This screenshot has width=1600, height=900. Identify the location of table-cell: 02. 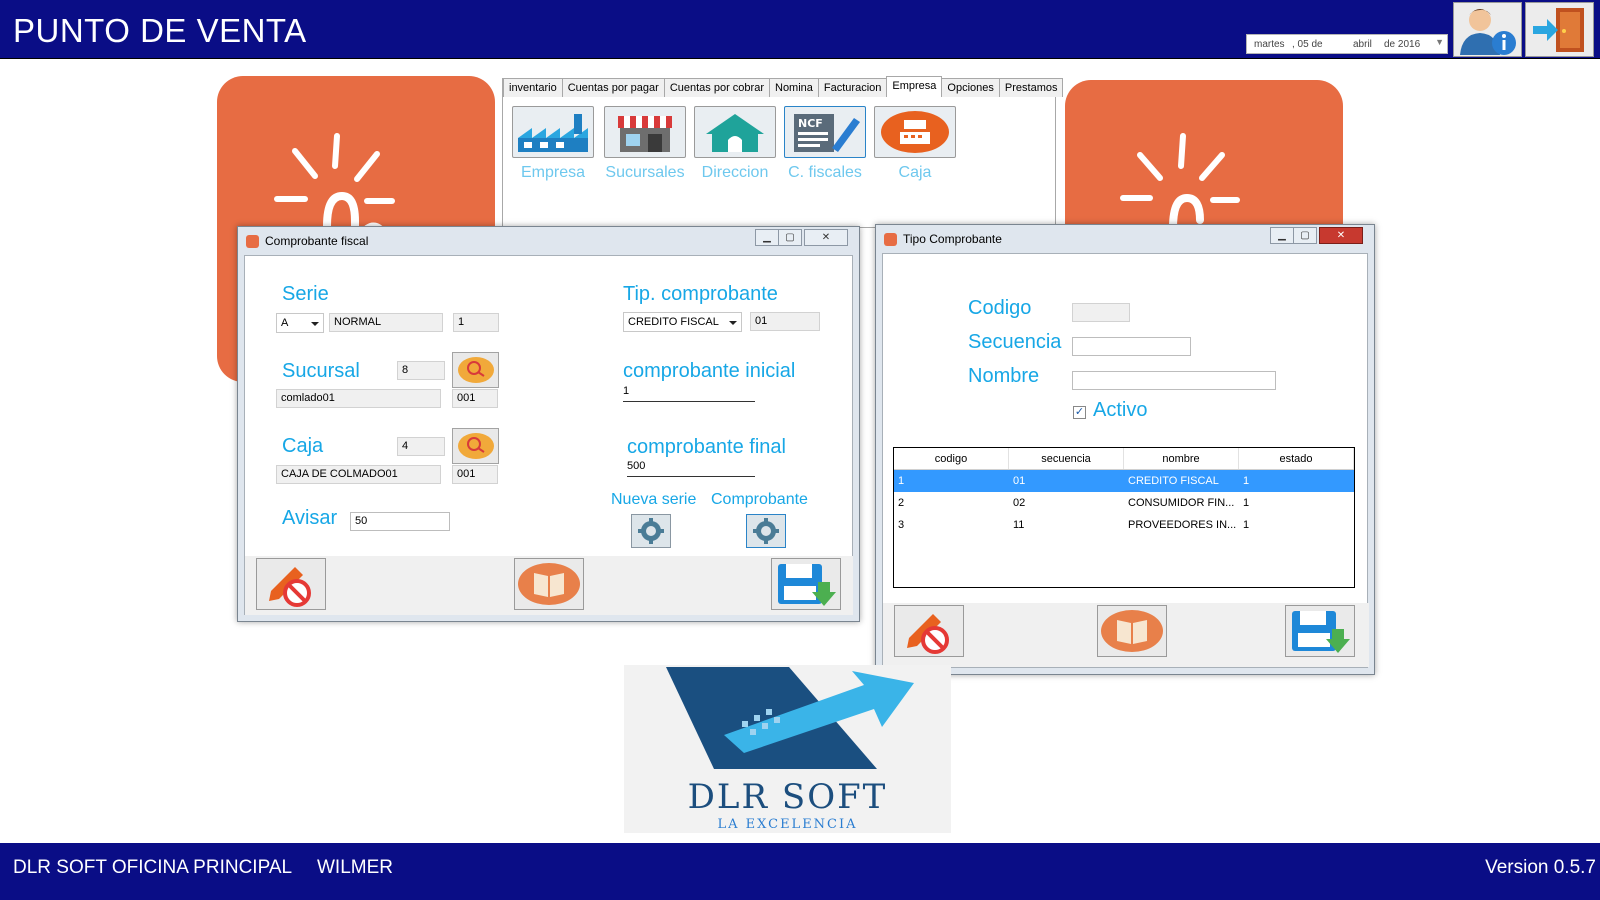
(1019, 503).